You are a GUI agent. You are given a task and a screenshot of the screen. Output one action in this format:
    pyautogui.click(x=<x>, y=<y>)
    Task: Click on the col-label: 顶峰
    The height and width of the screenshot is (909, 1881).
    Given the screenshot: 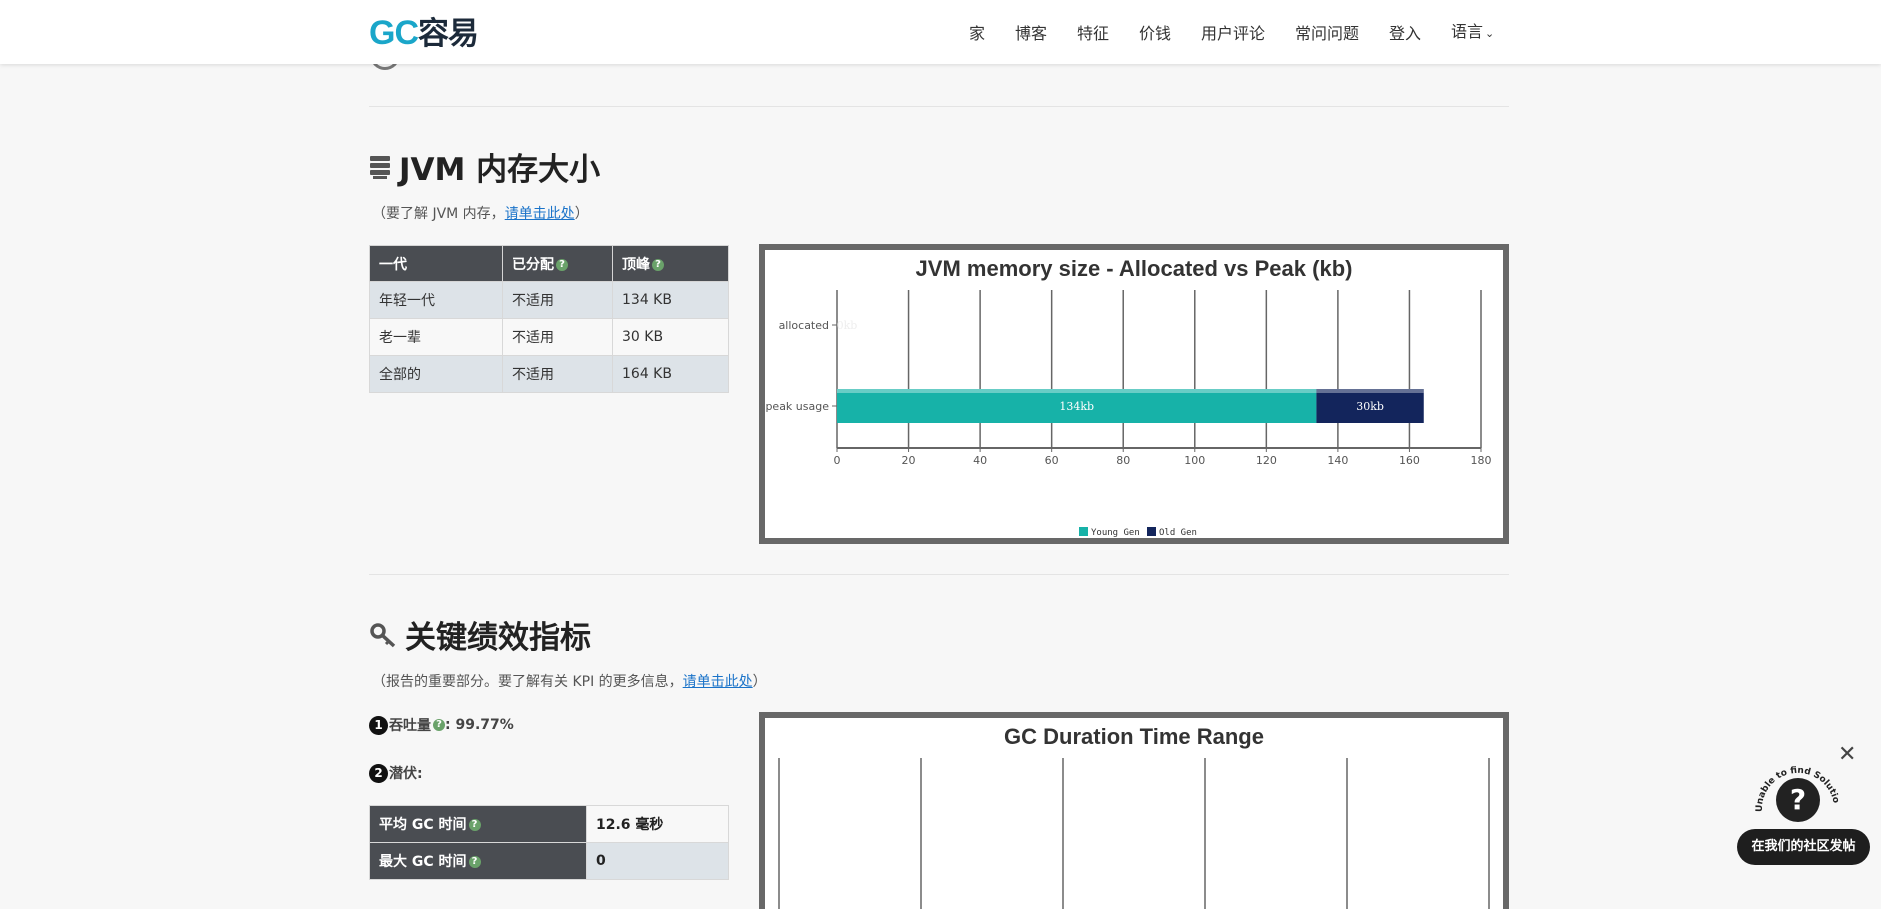 What is the action you would take?
    pyautogui.click(x=636, y=264)
    